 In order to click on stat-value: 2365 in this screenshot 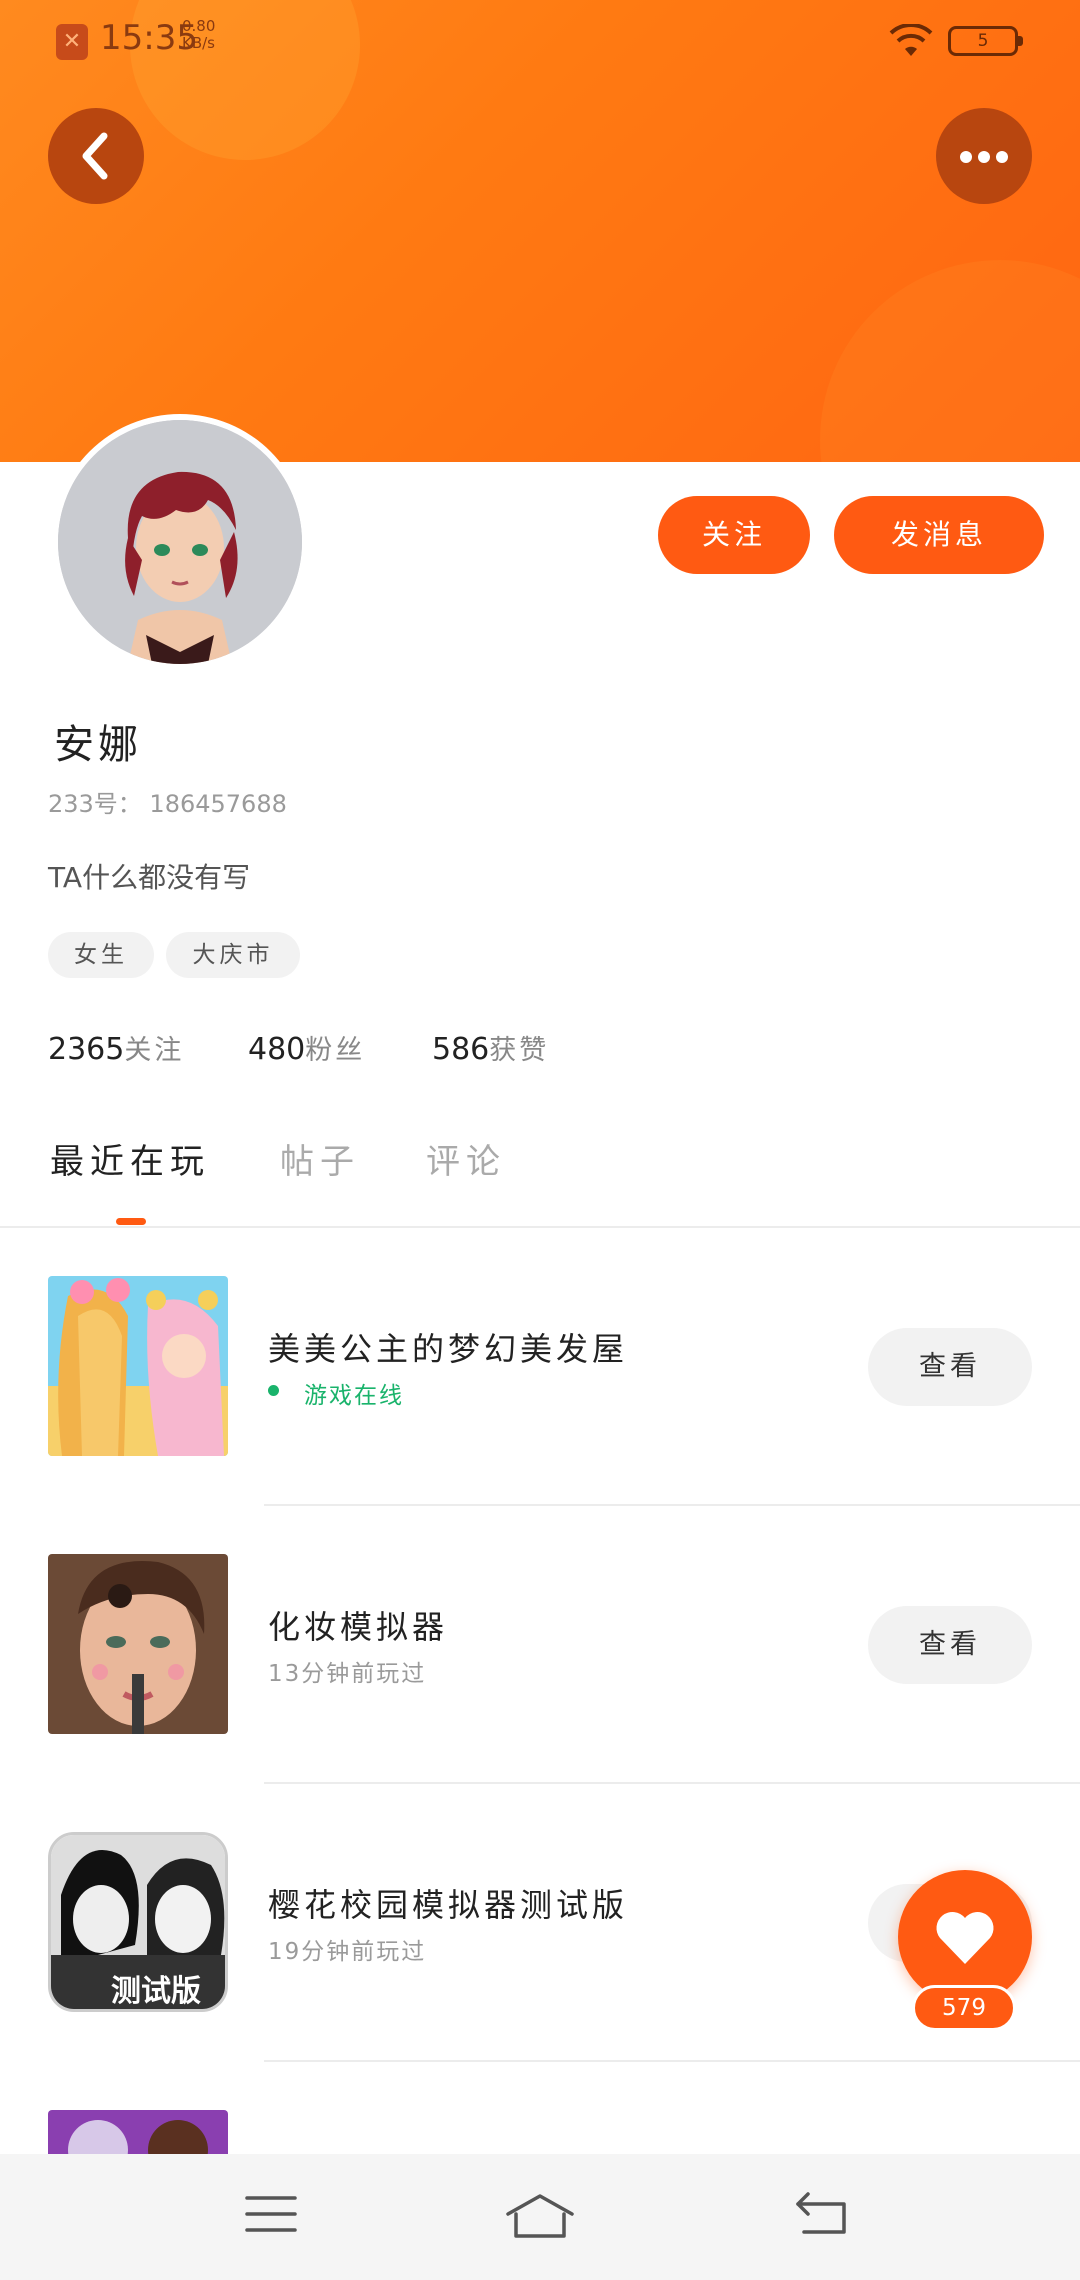, I will do `click(86, 1049)`.